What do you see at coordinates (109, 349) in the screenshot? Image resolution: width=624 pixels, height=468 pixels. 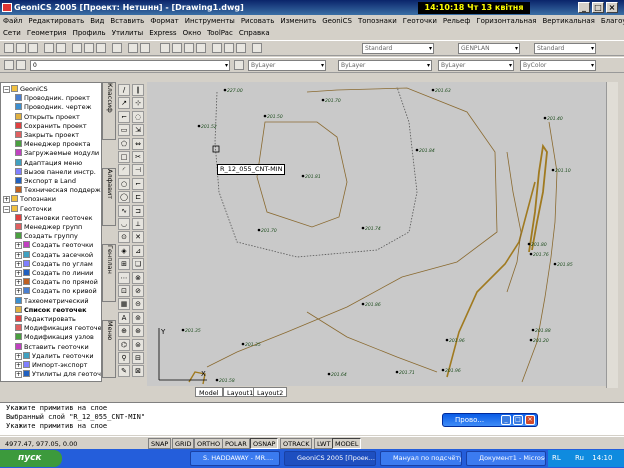 I see `tab-menu: Меню` at bounding box center [109, 349].